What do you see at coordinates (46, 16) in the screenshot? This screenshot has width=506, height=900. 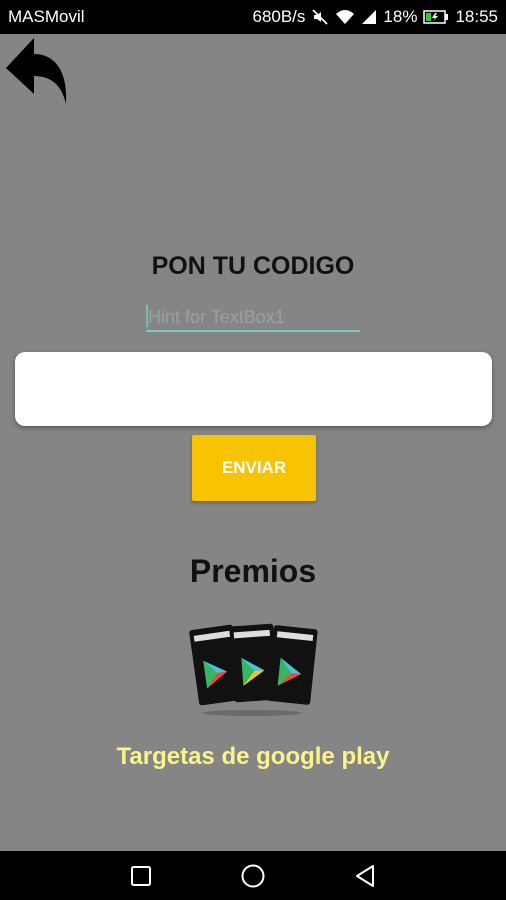 I see `carrier-name: MASMovil` at bounding box center [46, 16].